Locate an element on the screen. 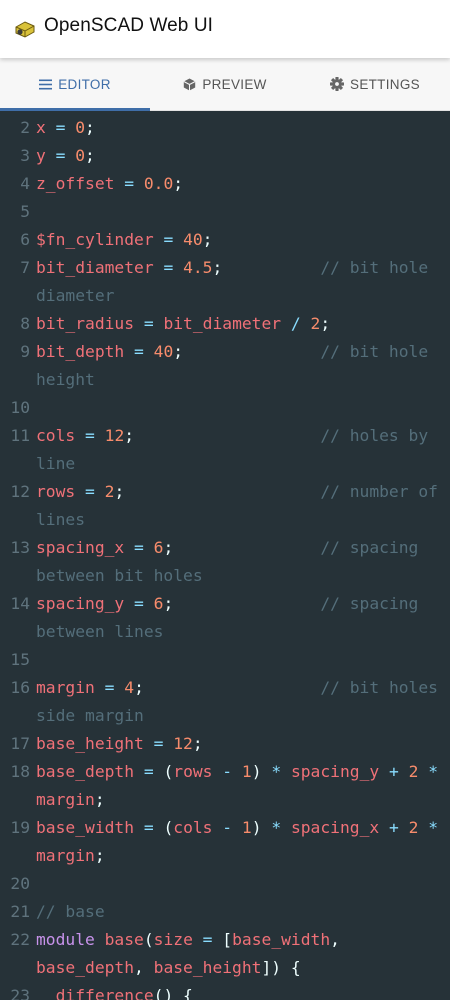 This screenshot has width=450, height=1000. code-text: bit_radius = bit_diameter / 2; is located at coordinates (238, 324).